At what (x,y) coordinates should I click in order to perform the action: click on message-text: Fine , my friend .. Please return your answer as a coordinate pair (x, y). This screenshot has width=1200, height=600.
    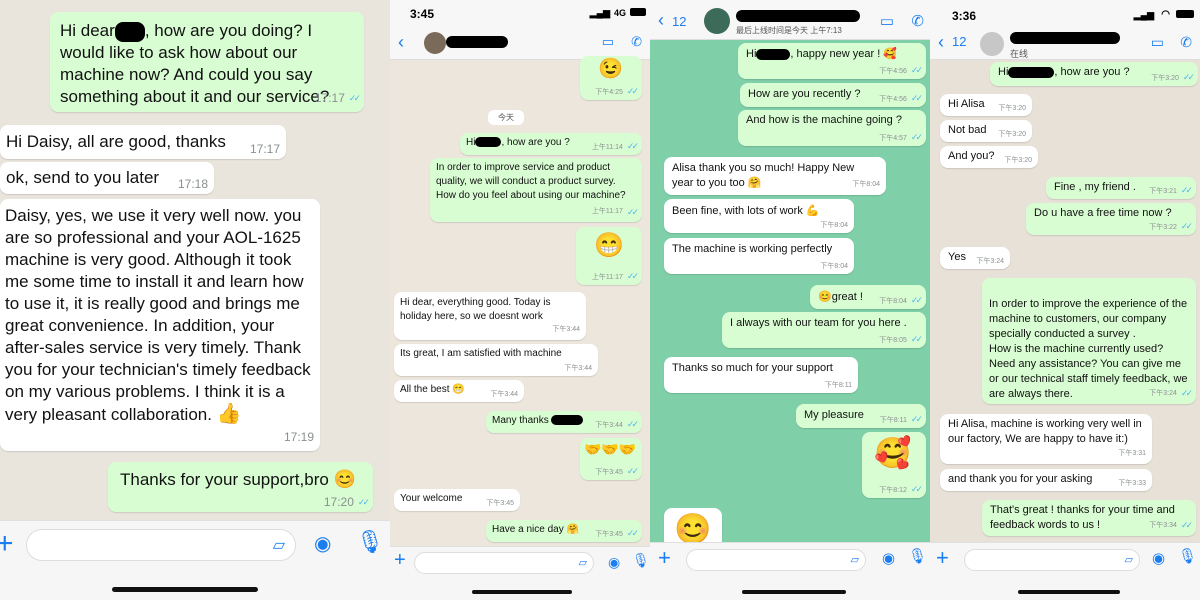
    Looking at the image, I should click on (1095, 187).